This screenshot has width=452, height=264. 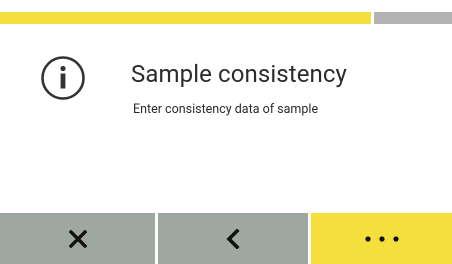 I want to click on progress-bar, so click(x=226, y=18).